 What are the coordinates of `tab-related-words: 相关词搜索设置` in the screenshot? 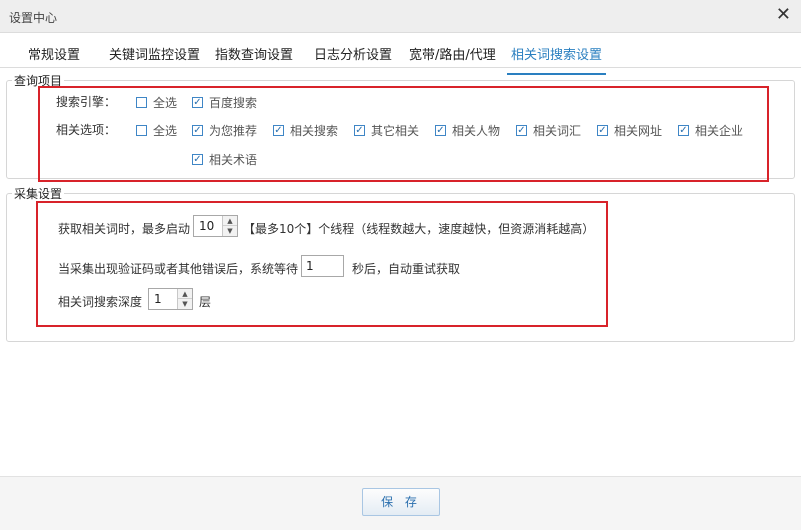 It's located at (556, 59).